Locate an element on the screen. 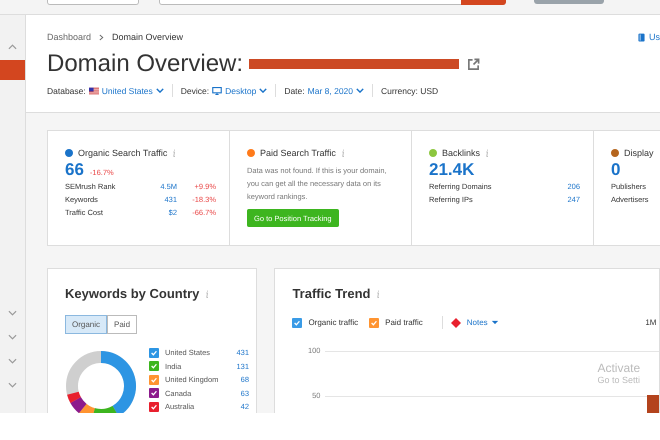 The height and width of the screenshot is (440, 660). meta-dropdown: Mar 8, 2020 is located at coordinates (336, 91).